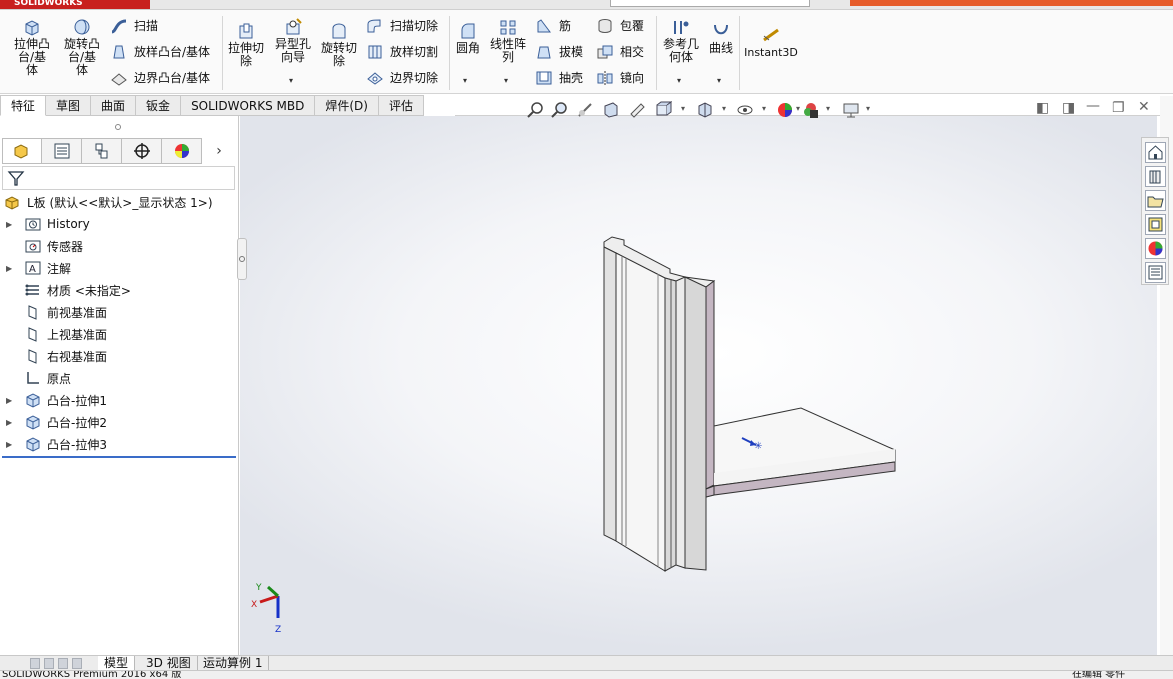  What do you see at coordinates (119, 202) in the screenshot?
I see `tree-root-part: L板 (默认<<默认>_显示状态 1>)` at bounding box center [119, 202].